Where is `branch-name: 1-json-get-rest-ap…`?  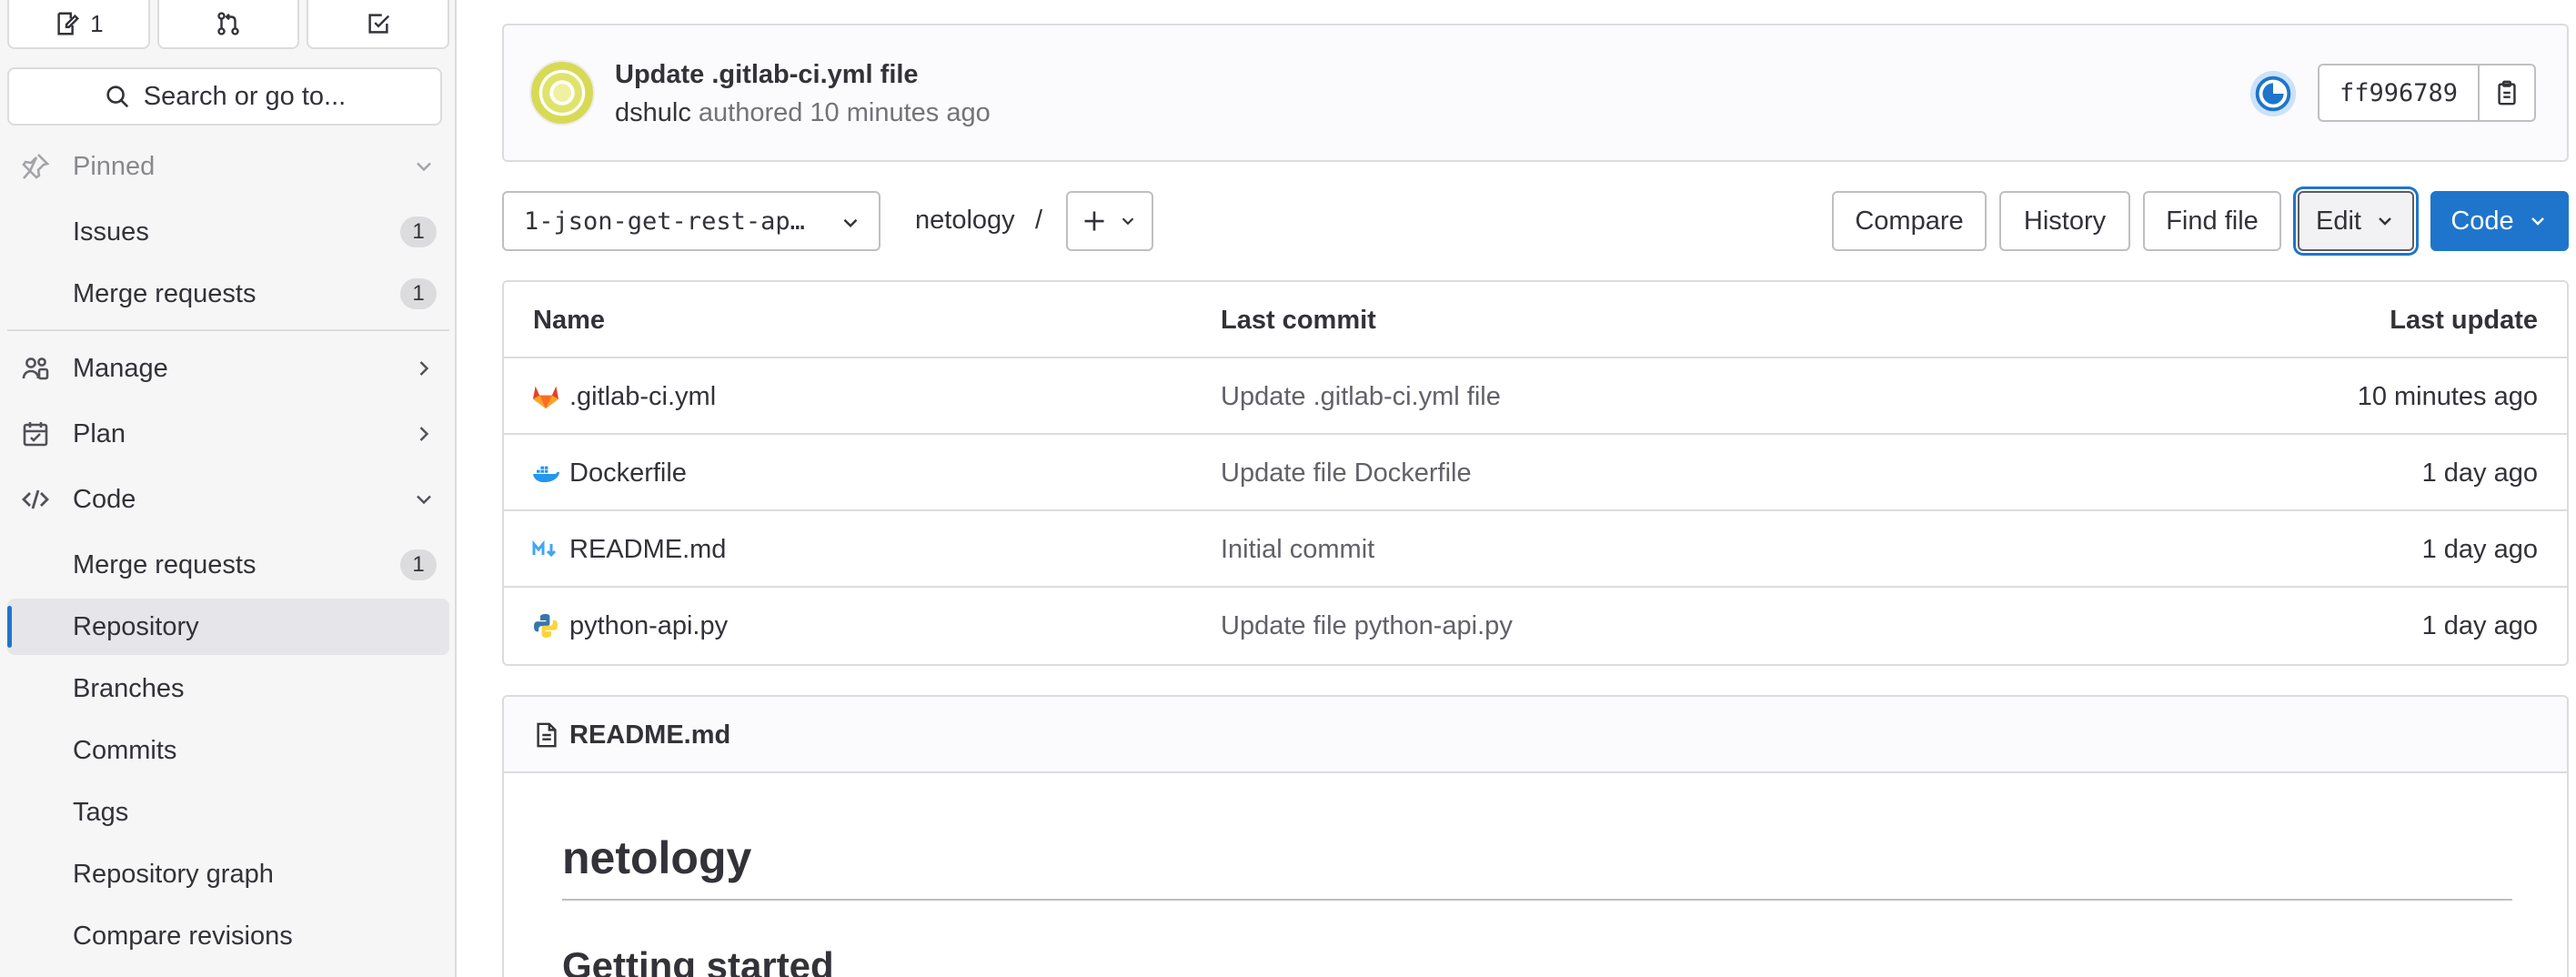
branch-name: 1-json-get-rest-ap… is located at coordinates (664, 221).